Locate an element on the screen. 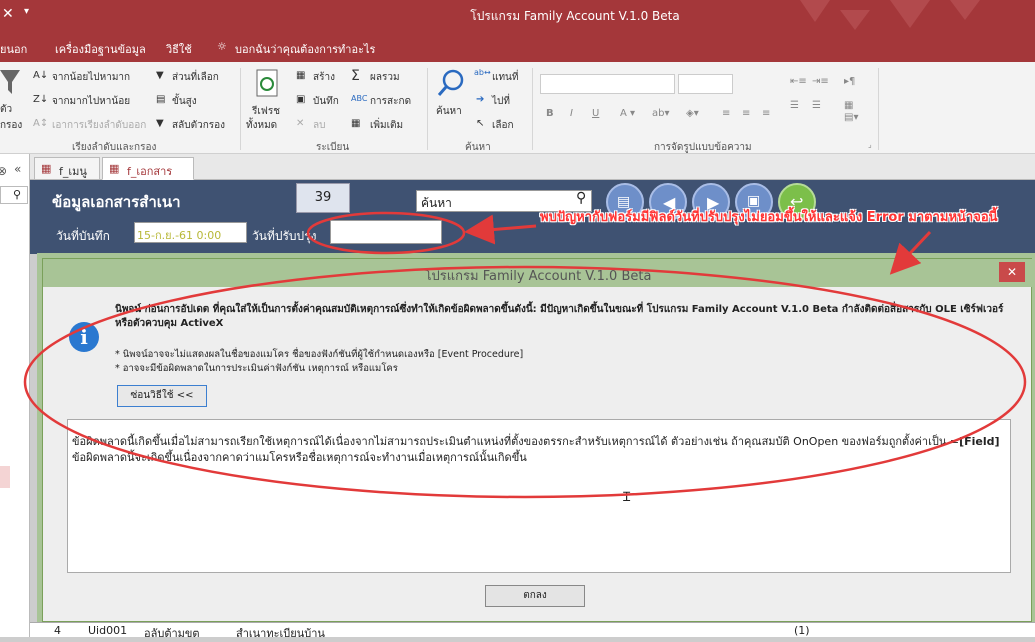 The image size is (1035, 642). records-group-label: ระเบียน is located at coordinates (333, 147).